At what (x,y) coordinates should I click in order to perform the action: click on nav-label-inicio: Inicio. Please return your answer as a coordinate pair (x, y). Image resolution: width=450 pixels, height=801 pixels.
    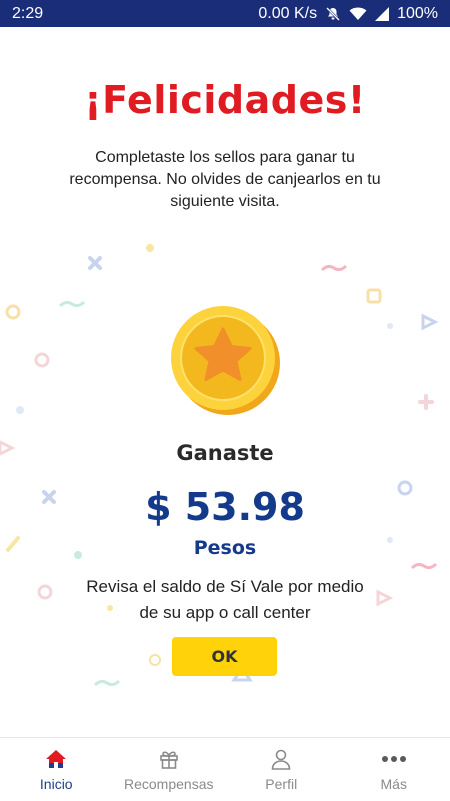
    Looking at the image, I should click on (56, 784).